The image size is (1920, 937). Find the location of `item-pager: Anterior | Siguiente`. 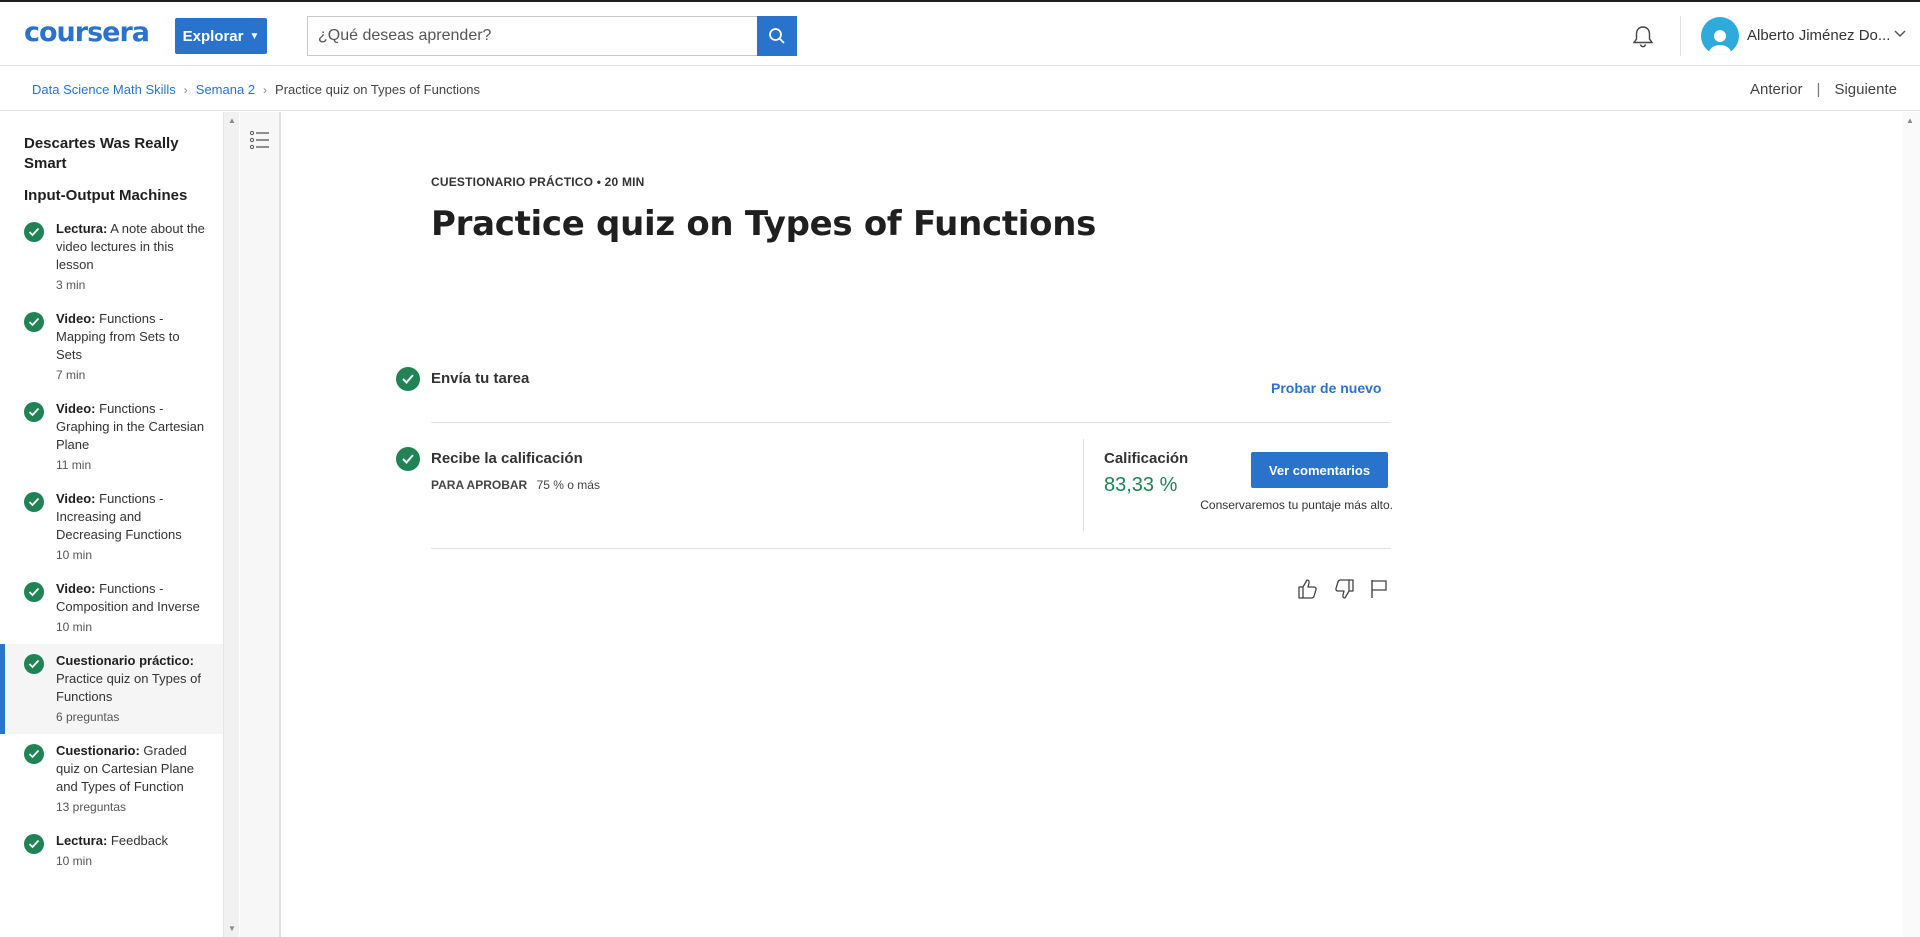

item-pager: Anterior | Siguiente is located at coordinates (1823, 89).